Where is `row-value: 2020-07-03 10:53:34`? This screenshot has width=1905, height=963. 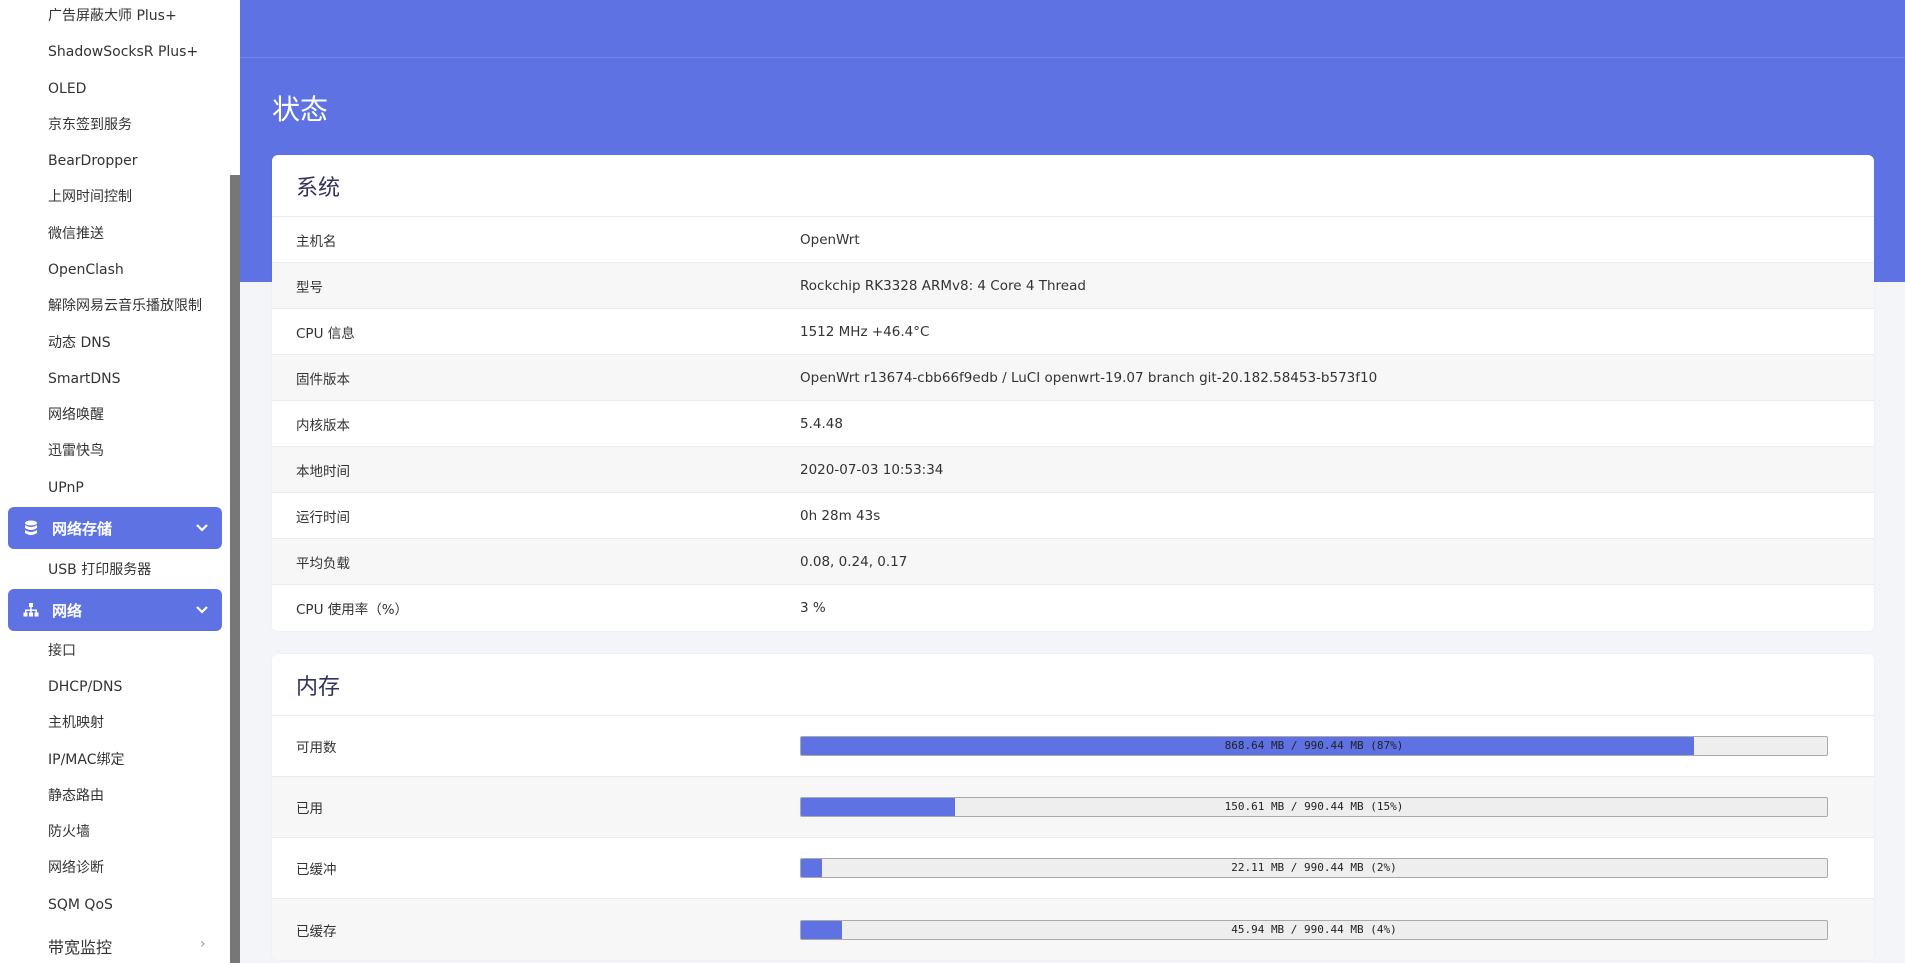
row-value: 2020-07-03 10:53:34 is located at coordinates (872, 469).